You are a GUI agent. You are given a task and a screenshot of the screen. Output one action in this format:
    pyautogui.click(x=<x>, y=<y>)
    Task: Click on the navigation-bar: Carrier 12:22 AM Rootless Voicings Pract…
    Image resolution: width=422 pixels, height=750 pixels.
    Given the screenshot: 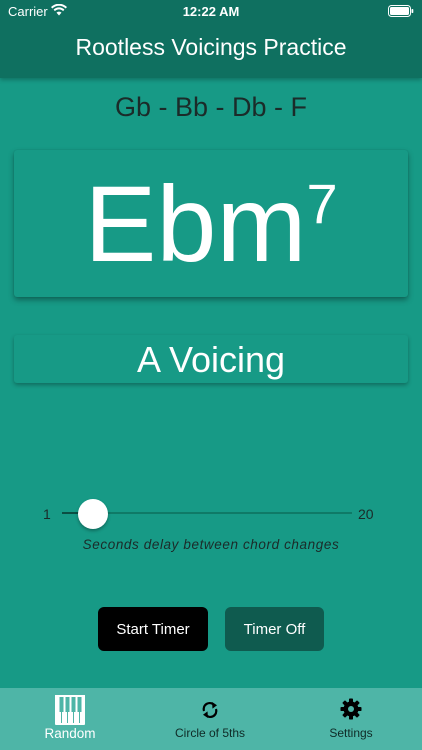 What is the action you would take?
    pyautogui.click(x=211, y=39)
    